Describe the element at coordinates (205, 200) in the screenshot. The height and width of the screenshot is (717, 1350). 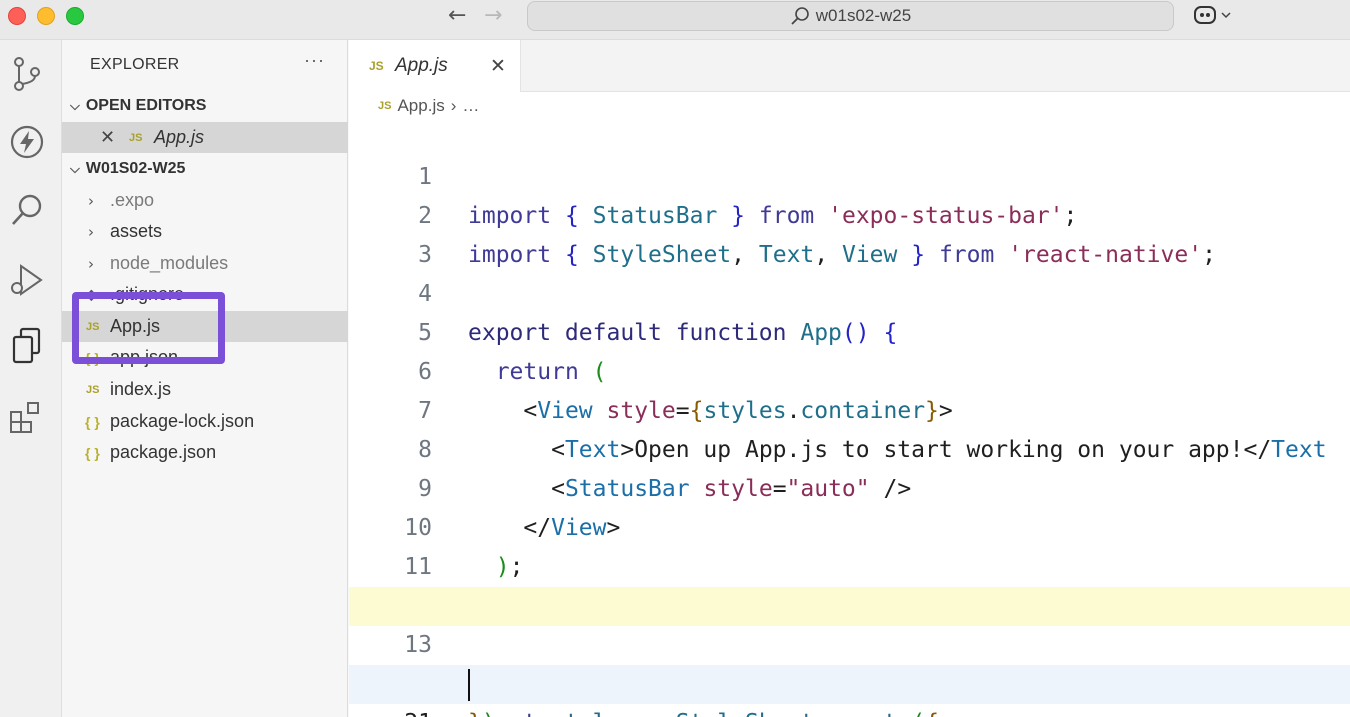
I see `tree-item-expo: › .expo` at that location.